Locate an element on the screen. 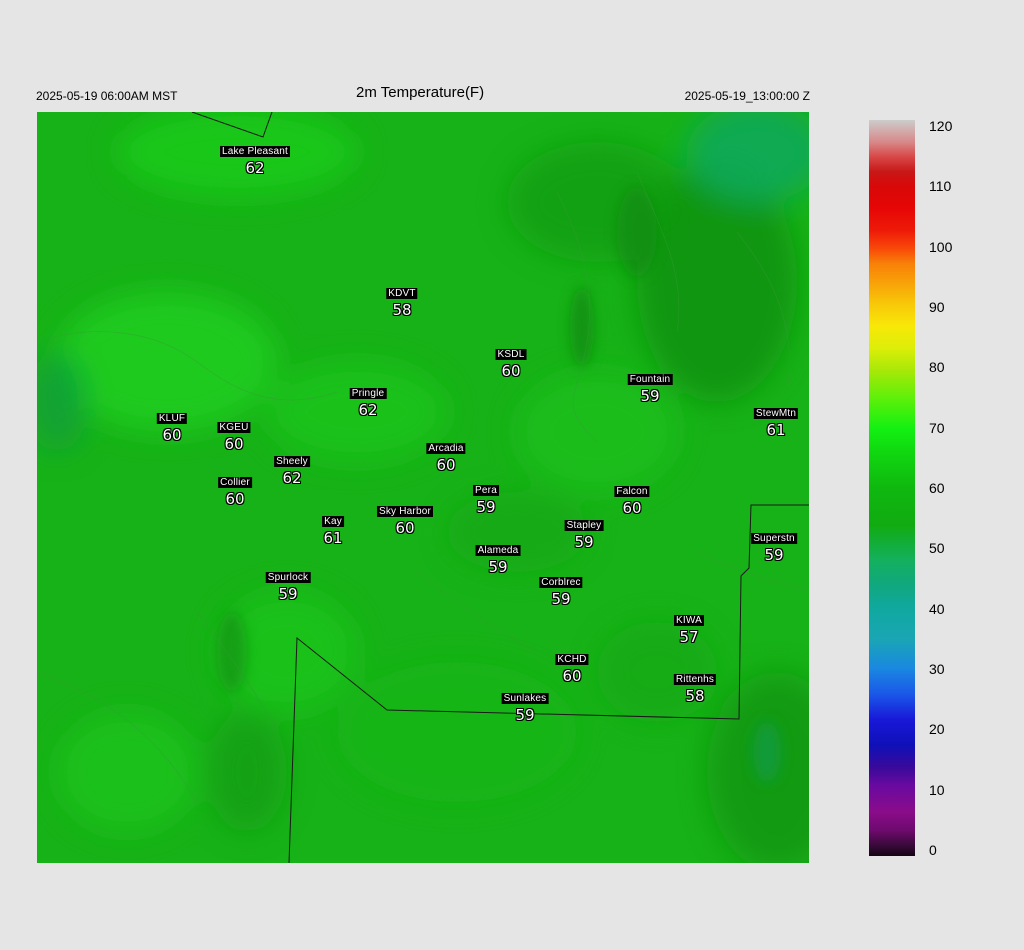 The width and height of the screenshot is (1024, 950). station-superstn: Superstn 59 is located at coordinates (774, 545).